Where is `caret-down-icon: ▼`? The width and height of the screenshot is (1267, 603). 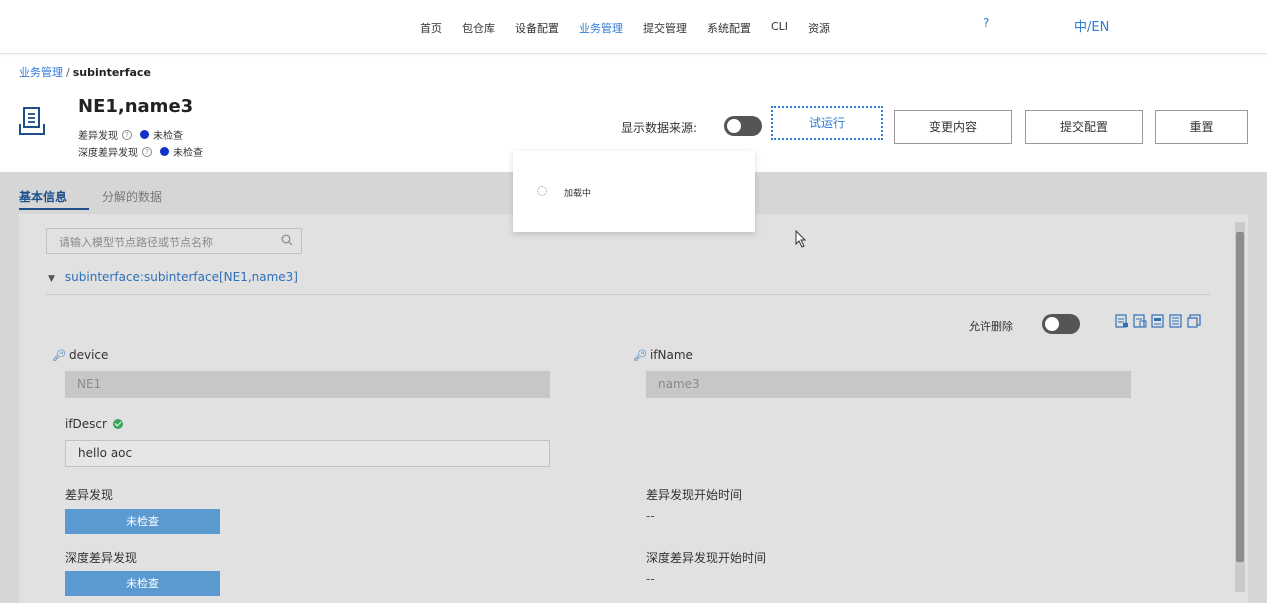
caret-down-icon: ▼ is located at coordinates (51, 279).